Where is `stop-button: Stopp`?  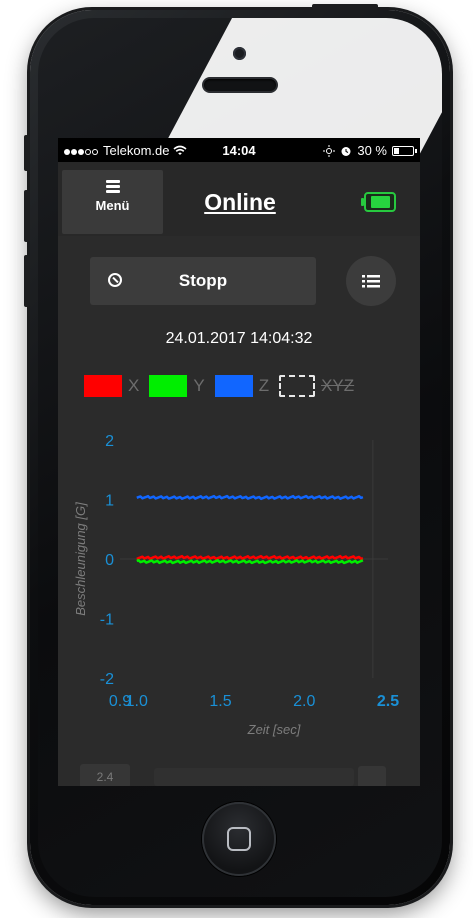 stop-button: Stopp is located at coordinates (203, 281).